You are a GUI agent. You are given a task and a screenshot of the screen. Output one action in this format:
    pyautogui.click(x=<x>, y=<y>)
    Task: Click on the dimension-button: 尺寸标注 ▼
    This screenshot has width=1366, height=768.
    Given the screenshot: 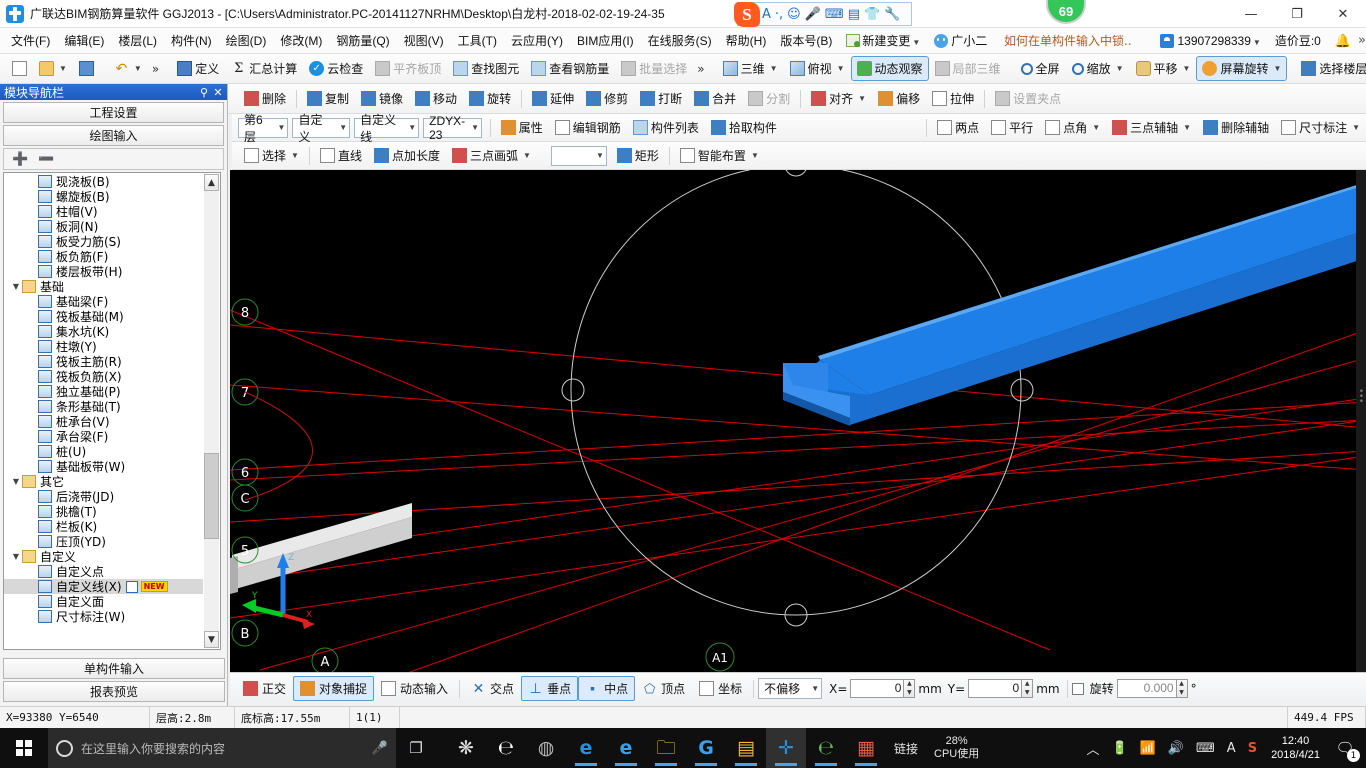 What is the action you would take?
    pyautogui.click(x=1320, y=127)
    